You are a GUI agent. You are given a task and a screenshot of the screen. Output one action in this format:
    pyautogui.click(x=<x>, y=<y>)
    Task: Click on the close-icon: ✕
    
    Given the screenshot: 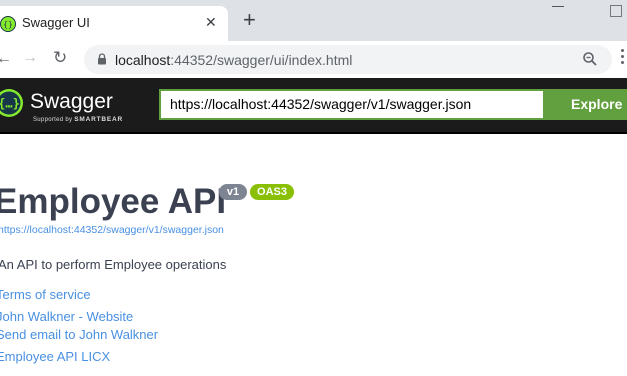 What is the action you would take?
    pyautogui.click(x=211, y=22)
    